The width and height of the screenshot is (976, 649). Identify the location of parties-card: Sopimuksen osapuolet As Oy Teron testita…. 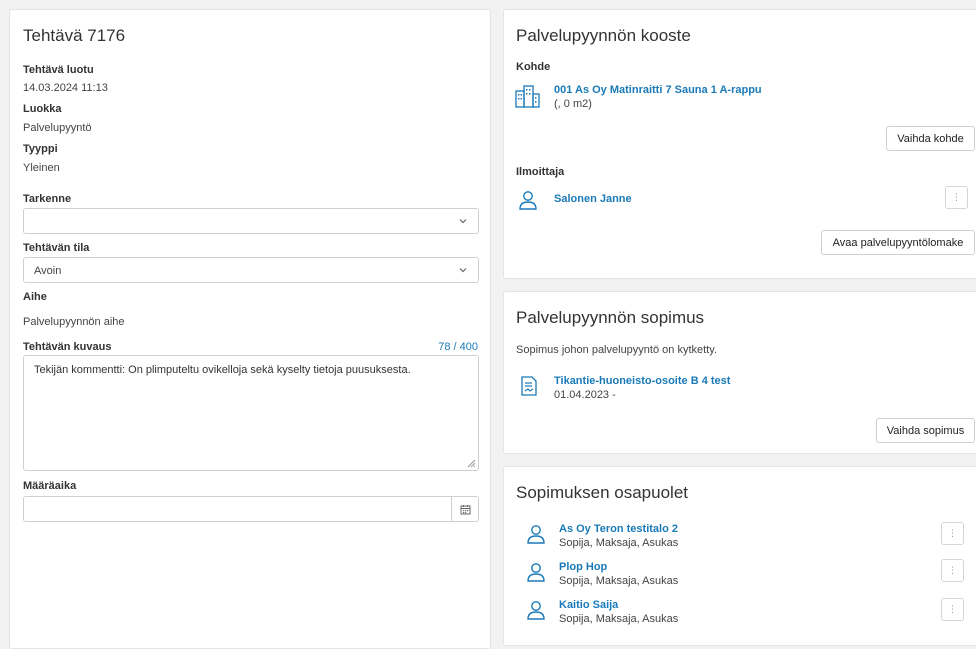
(739, 556).